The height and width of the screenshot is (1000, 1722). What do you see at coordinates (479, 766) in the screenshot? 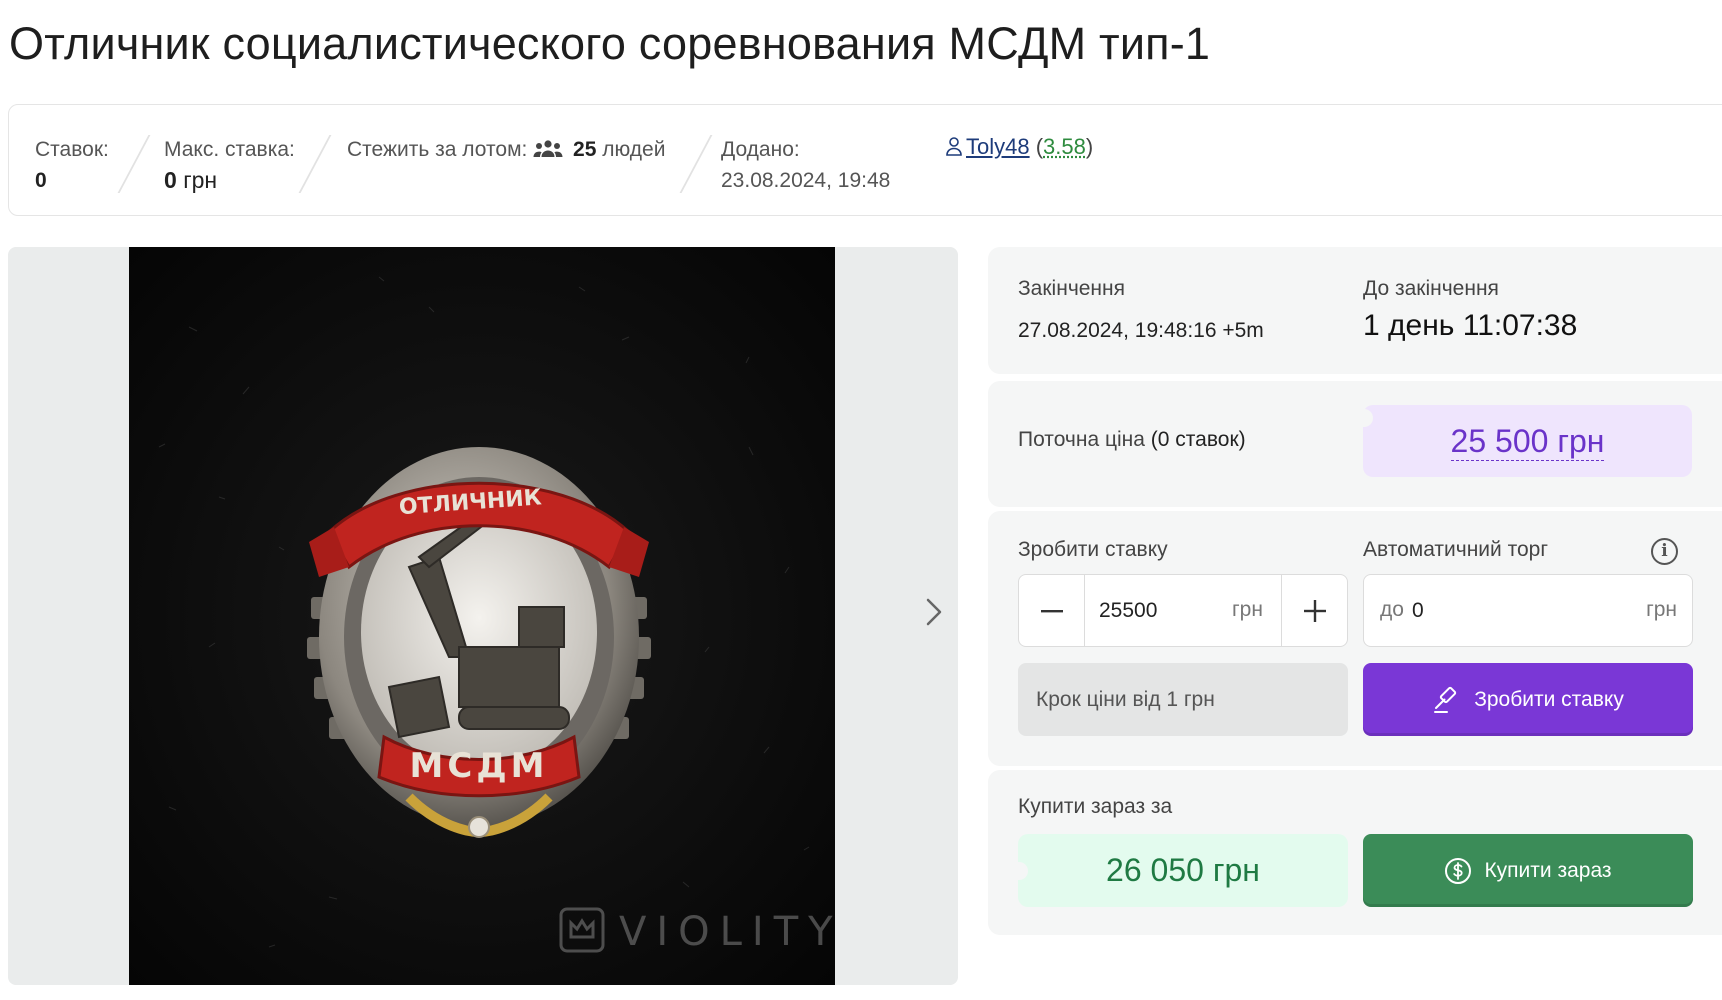
I see `svg-text: МСДМ` at bounding box center [479, 766].